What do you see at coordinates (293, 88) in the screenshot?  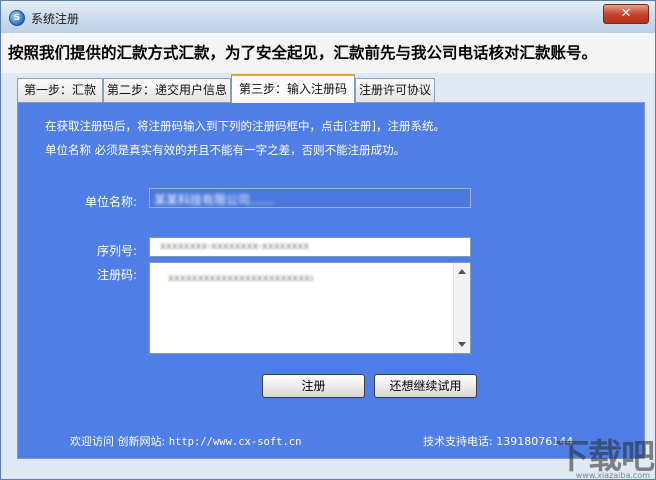 I see `tab-step3-enter-code: 第三步：输入注册码` at bounding box center [293, 88].